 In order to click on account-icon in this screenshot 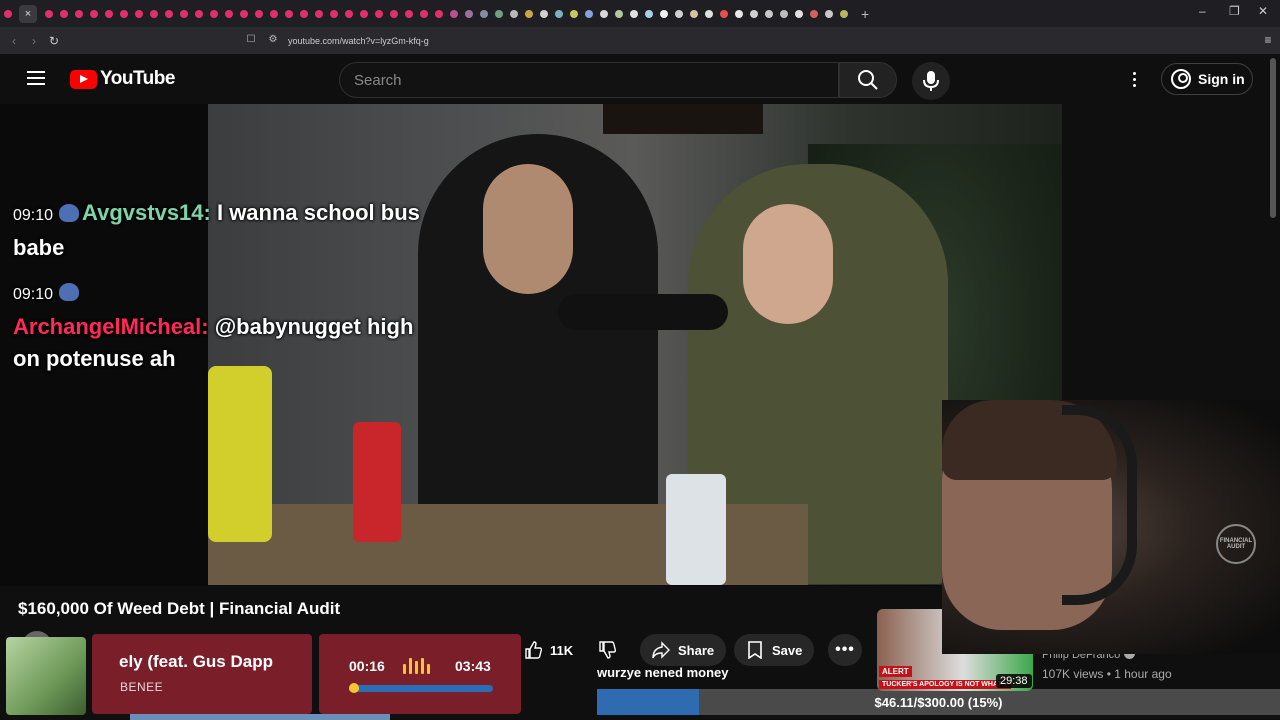, I will do `click(1181, 79)`.